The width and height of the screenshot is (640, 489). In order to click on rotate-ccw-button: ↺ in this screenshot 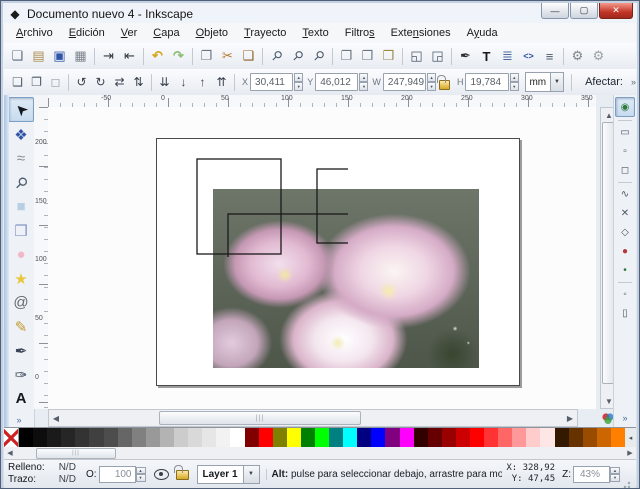, I will do `click(81, 82)`.